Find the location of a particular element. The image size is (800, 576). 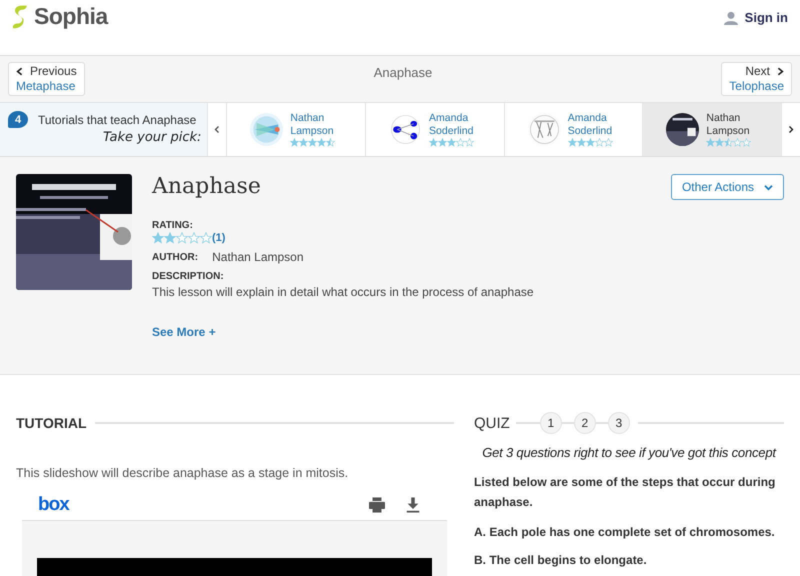

tutorial-card: Amanda Soderlind is located at coordinates (573, 129).